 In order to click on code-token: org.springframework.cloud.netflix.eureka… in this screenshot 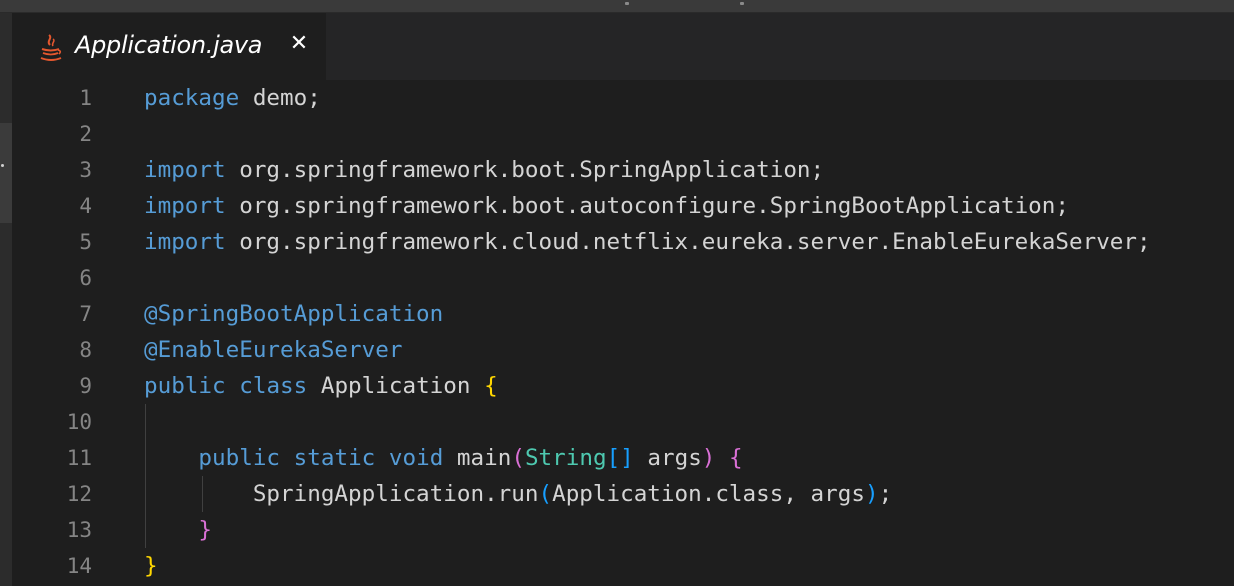, I will do `click(688, 242)`.